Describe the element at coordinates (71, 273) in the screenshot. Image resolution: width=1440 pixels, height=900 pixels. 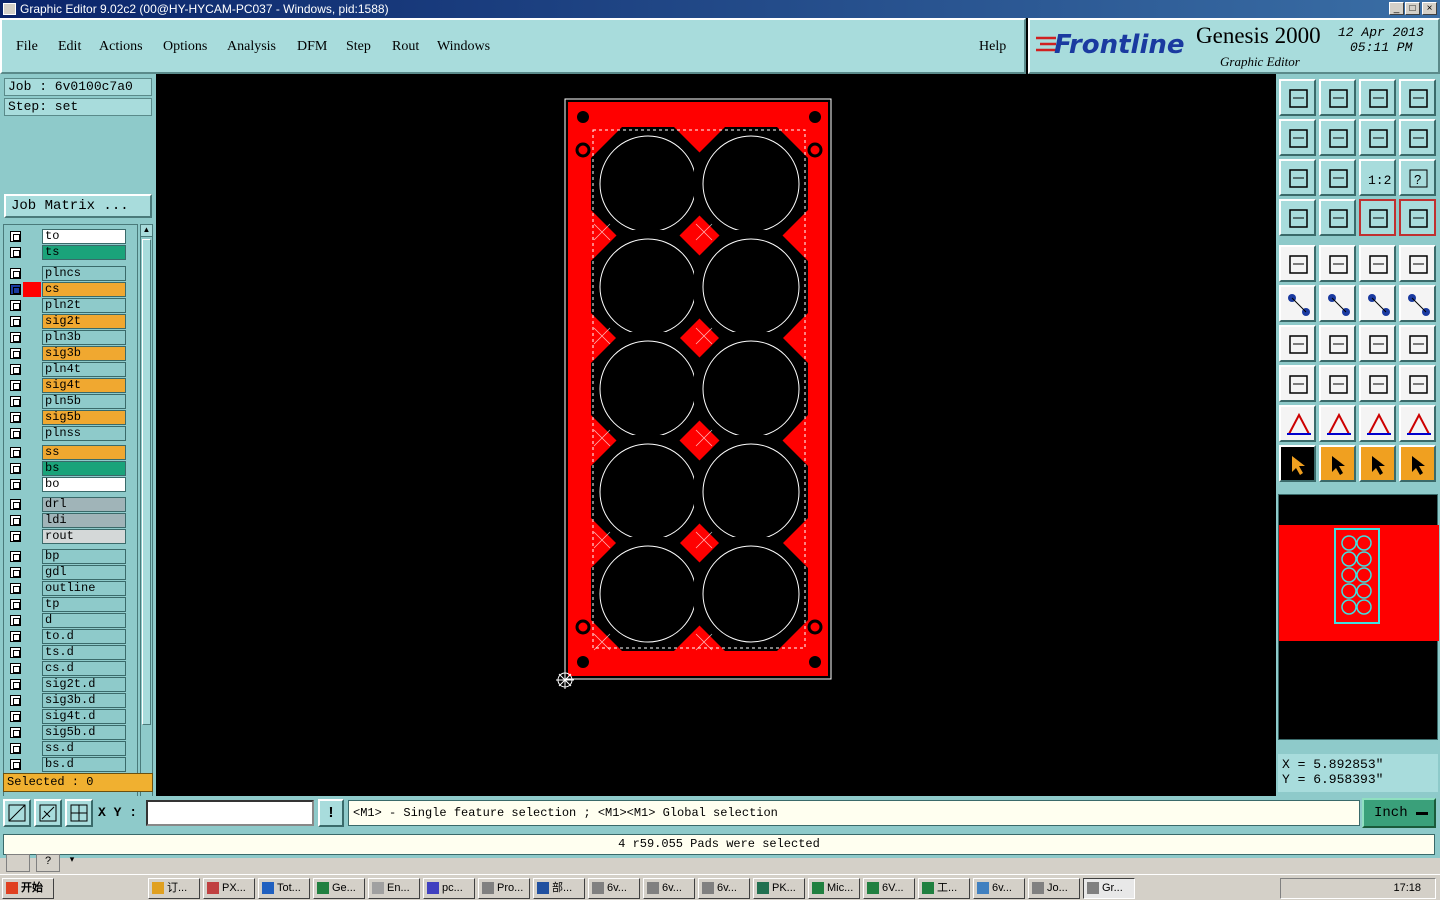
I see `layer-row-plncs: plncs` at that location.